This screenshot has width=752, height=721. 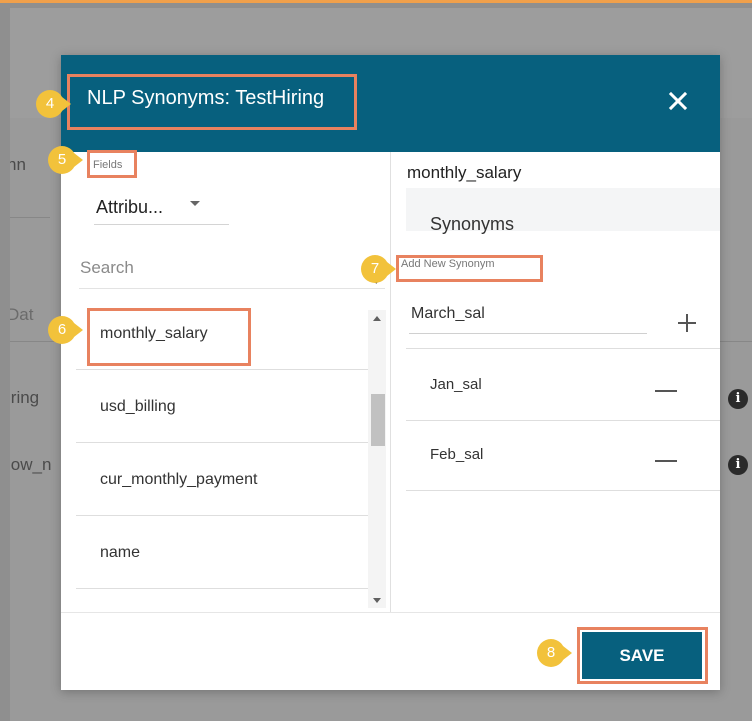 What do you see at coordinates (138, 406) in the screenshot?
I see `field-name: usd_billing` at bounding box center [138, 406].